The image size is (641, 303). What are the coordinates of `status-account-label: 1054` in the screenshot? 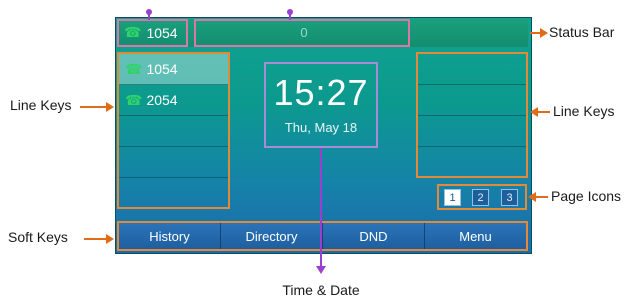 It's located at (162, 32).